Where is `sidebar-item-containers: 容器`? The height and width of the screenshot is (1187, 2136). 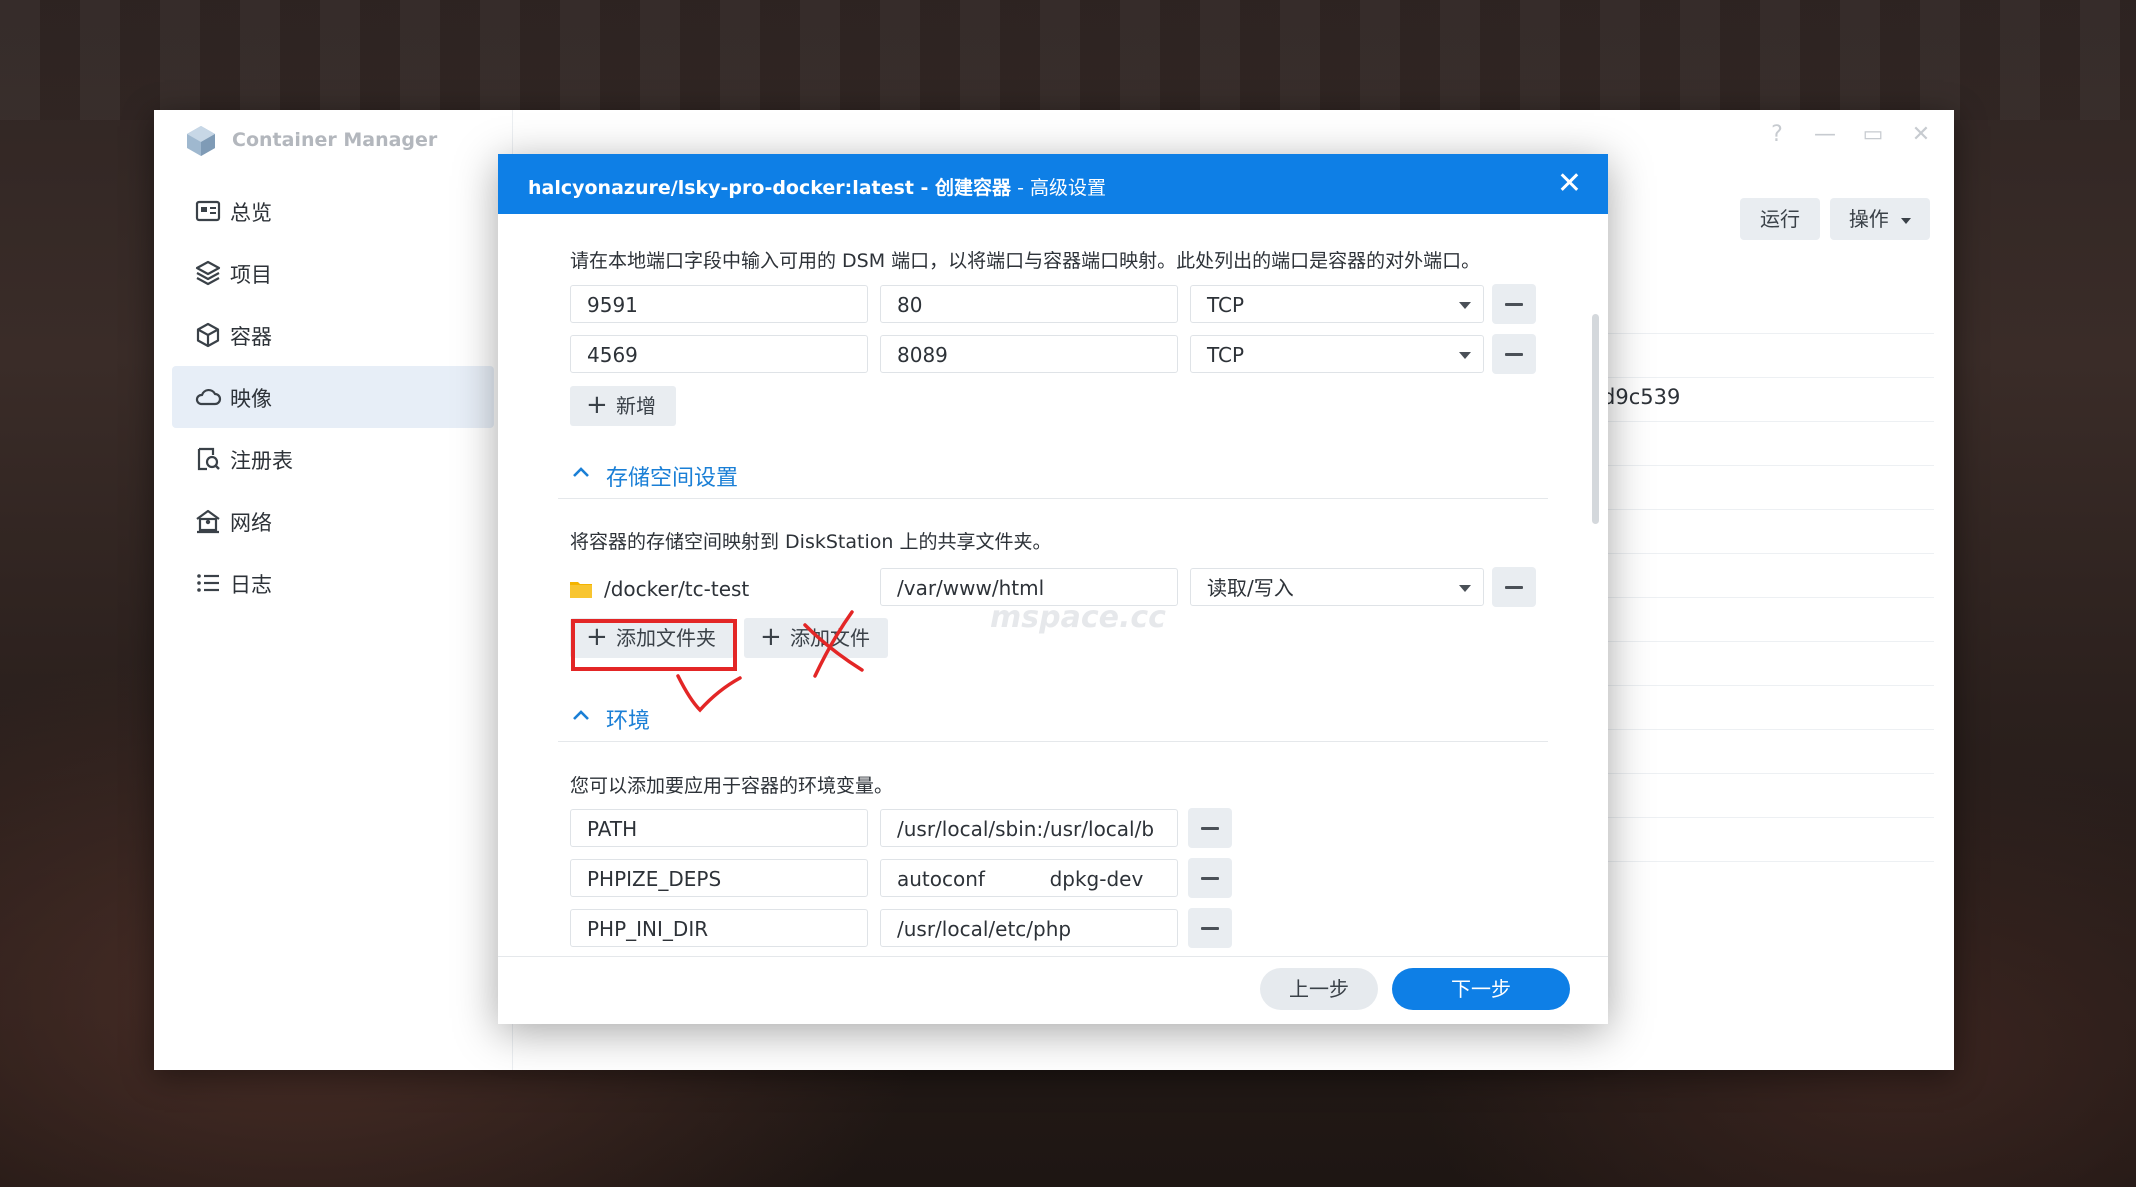
sidebar-item-containers: 容器 is located at coordinates (333, 335).